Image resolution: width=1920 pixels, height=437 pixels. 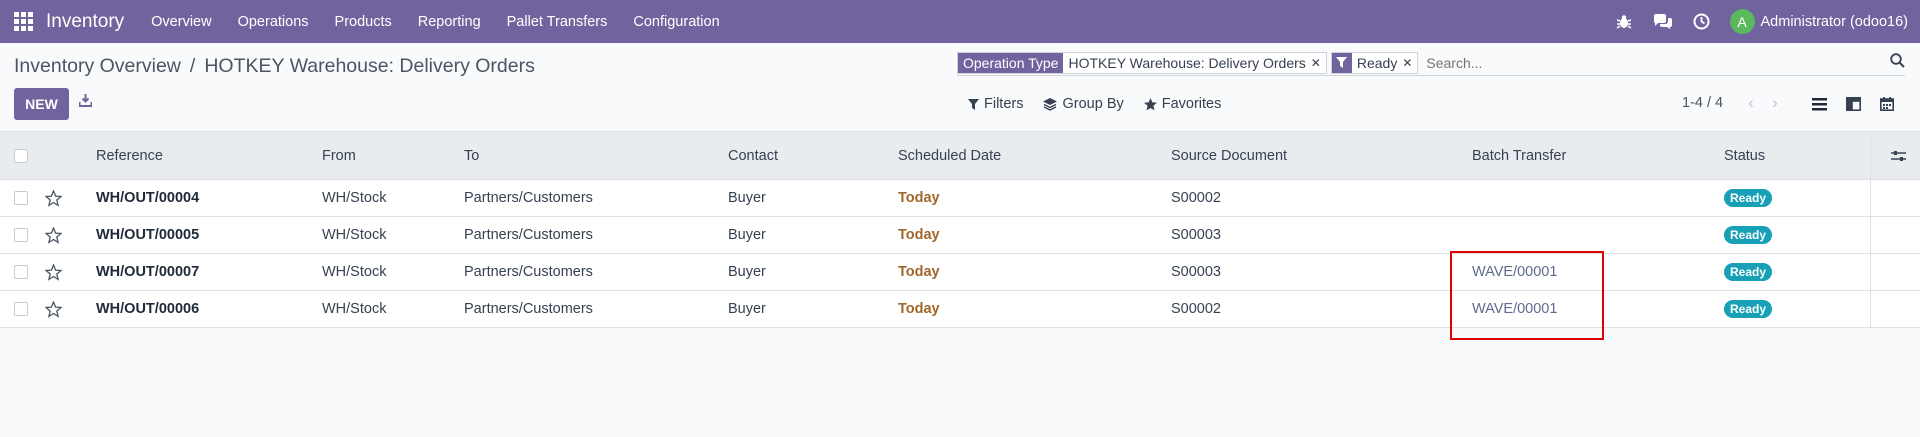 I want to click on column-contact: Contact, so click(x=753, y=155).